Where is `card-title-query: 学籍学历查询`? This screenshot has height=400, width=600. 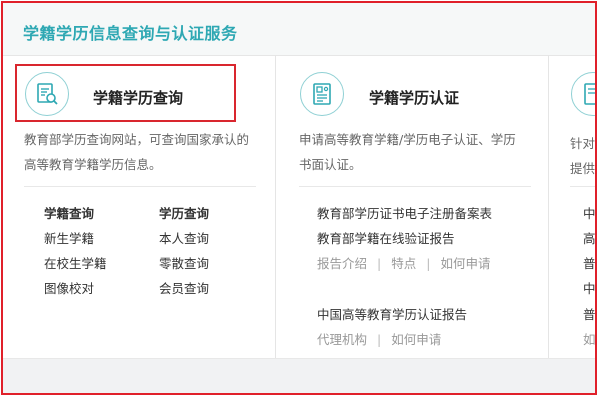
card-title-query: 学籍学历查询 is located at coordinates (138, 97).